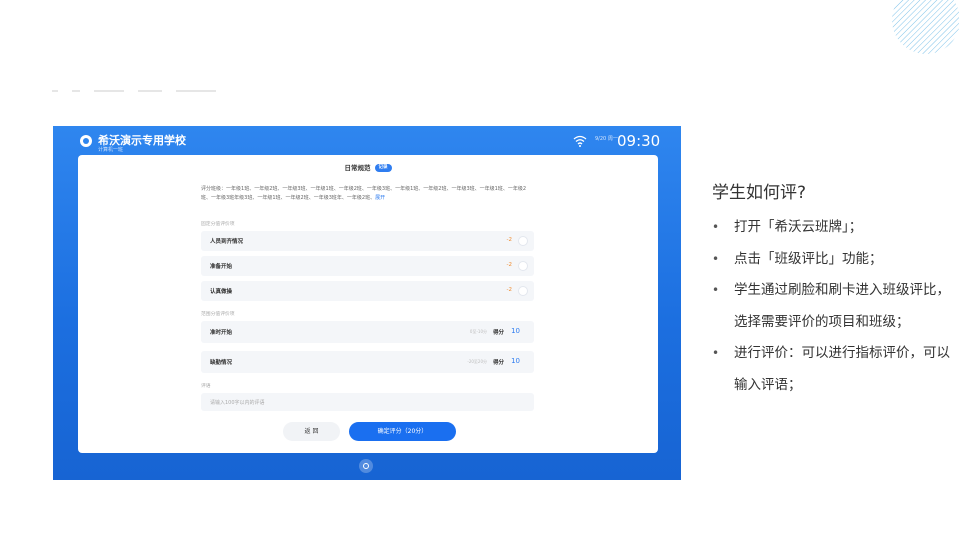 This screenshot has width=959, height=540. What do you see at coordinates (221, 267) in the screenshot?
I see `item-label: 准备开始` at bounding box center [221, 267].